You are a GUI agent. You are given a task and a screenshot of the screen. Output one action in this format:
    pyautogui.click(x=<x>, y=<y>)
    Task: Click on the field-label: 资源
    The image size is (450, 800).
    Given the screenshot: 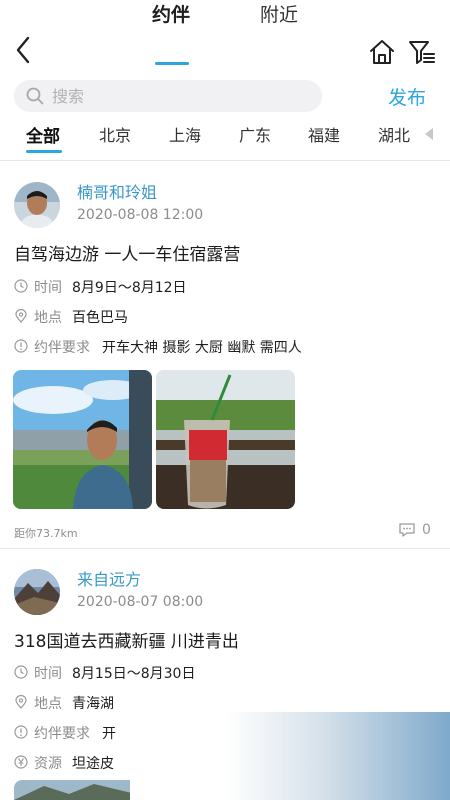 What is the action you would take?
    pyautogui.click(x=48, y=764)
    